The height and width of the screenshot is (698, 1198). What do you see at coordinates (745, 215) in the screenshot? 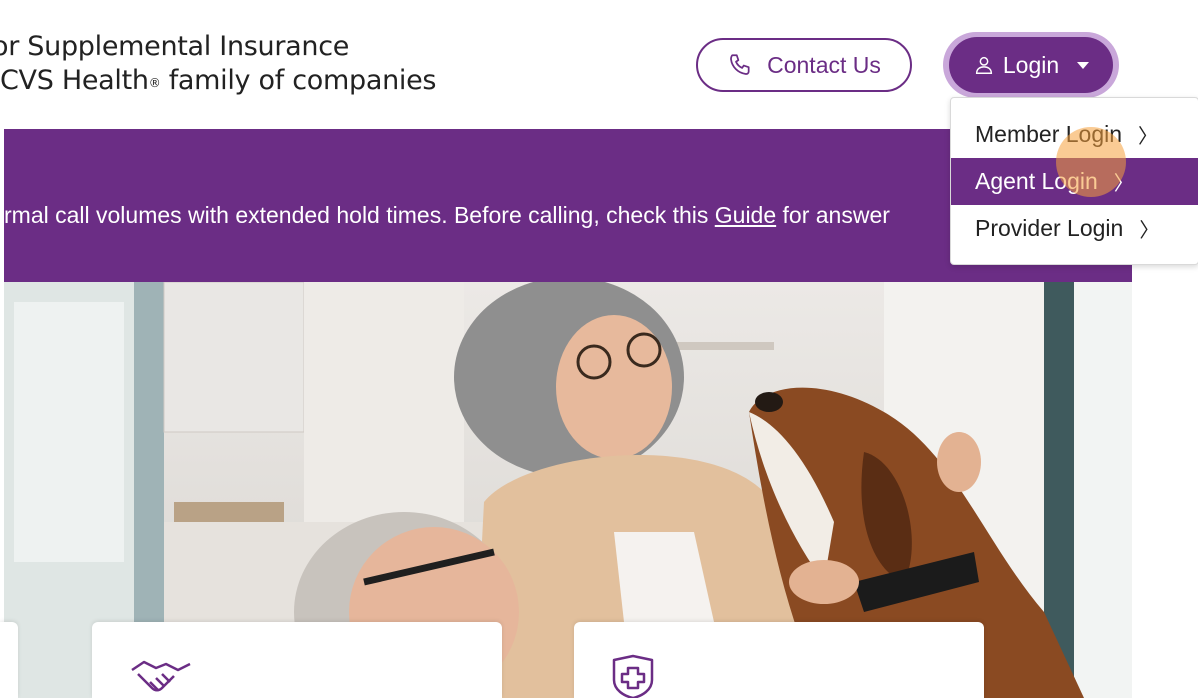
I see `guide-link: Guide` at bounding box center [745, 215].